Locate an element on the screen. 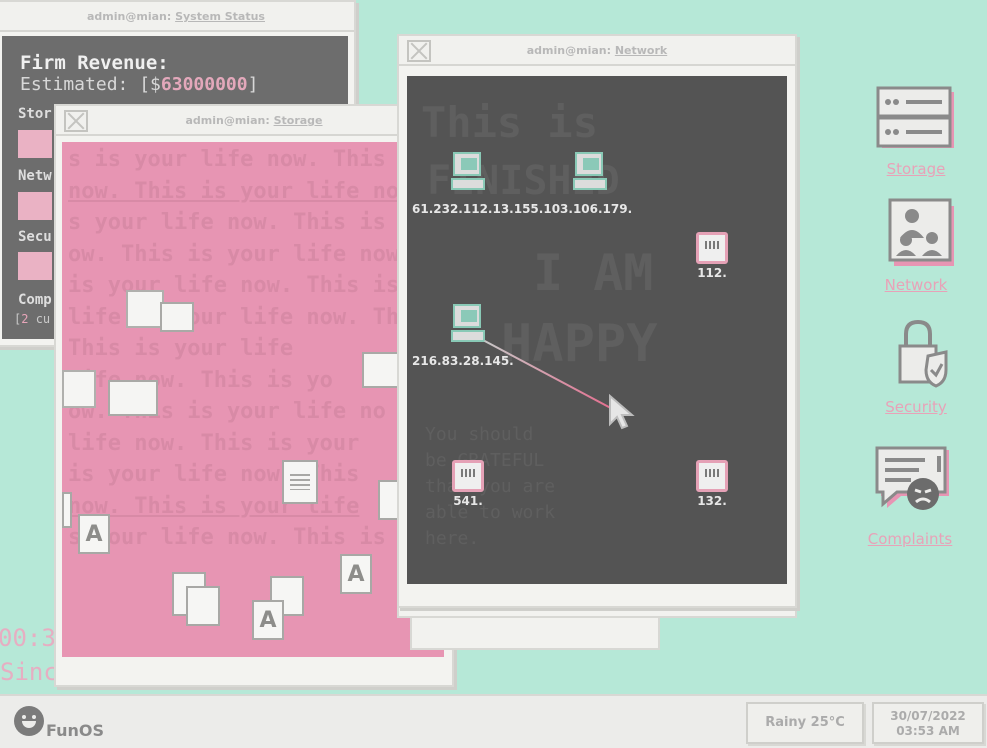  revenue-amount: 63000000 is located at coordinates (204, 84).